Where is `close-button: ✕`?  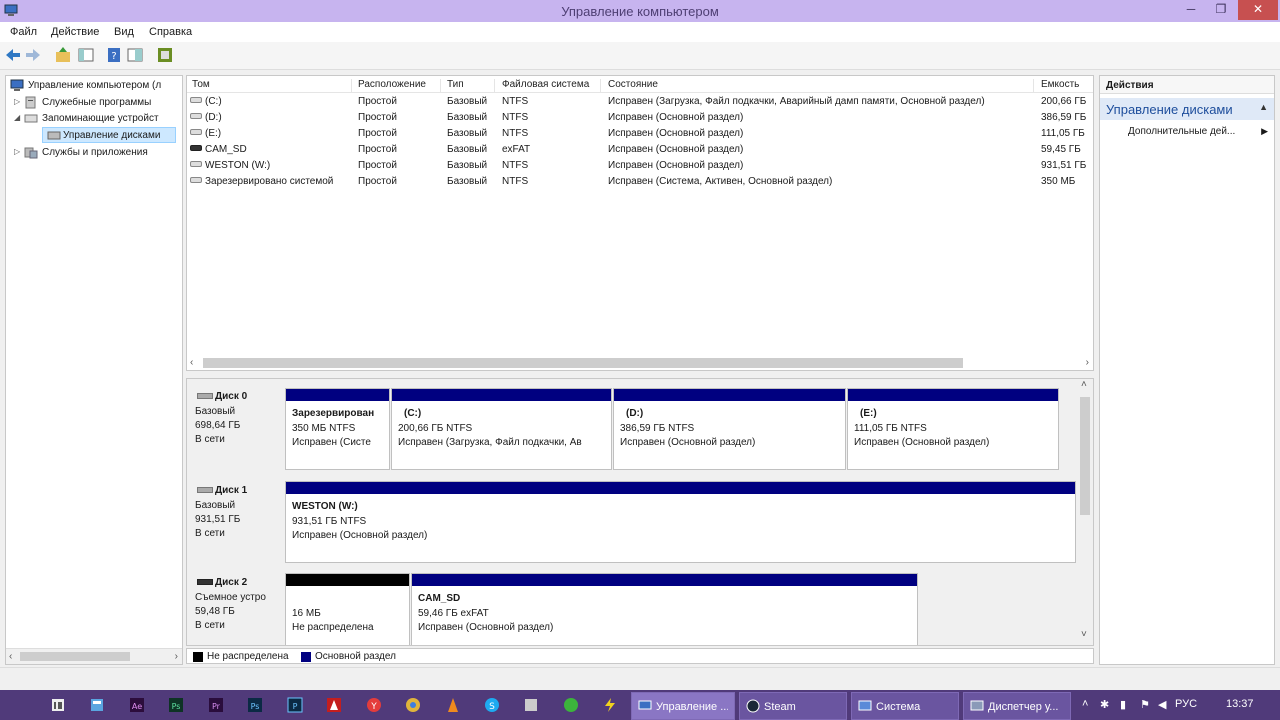
close-button: ✕ is located at coordinates (1258, 10).